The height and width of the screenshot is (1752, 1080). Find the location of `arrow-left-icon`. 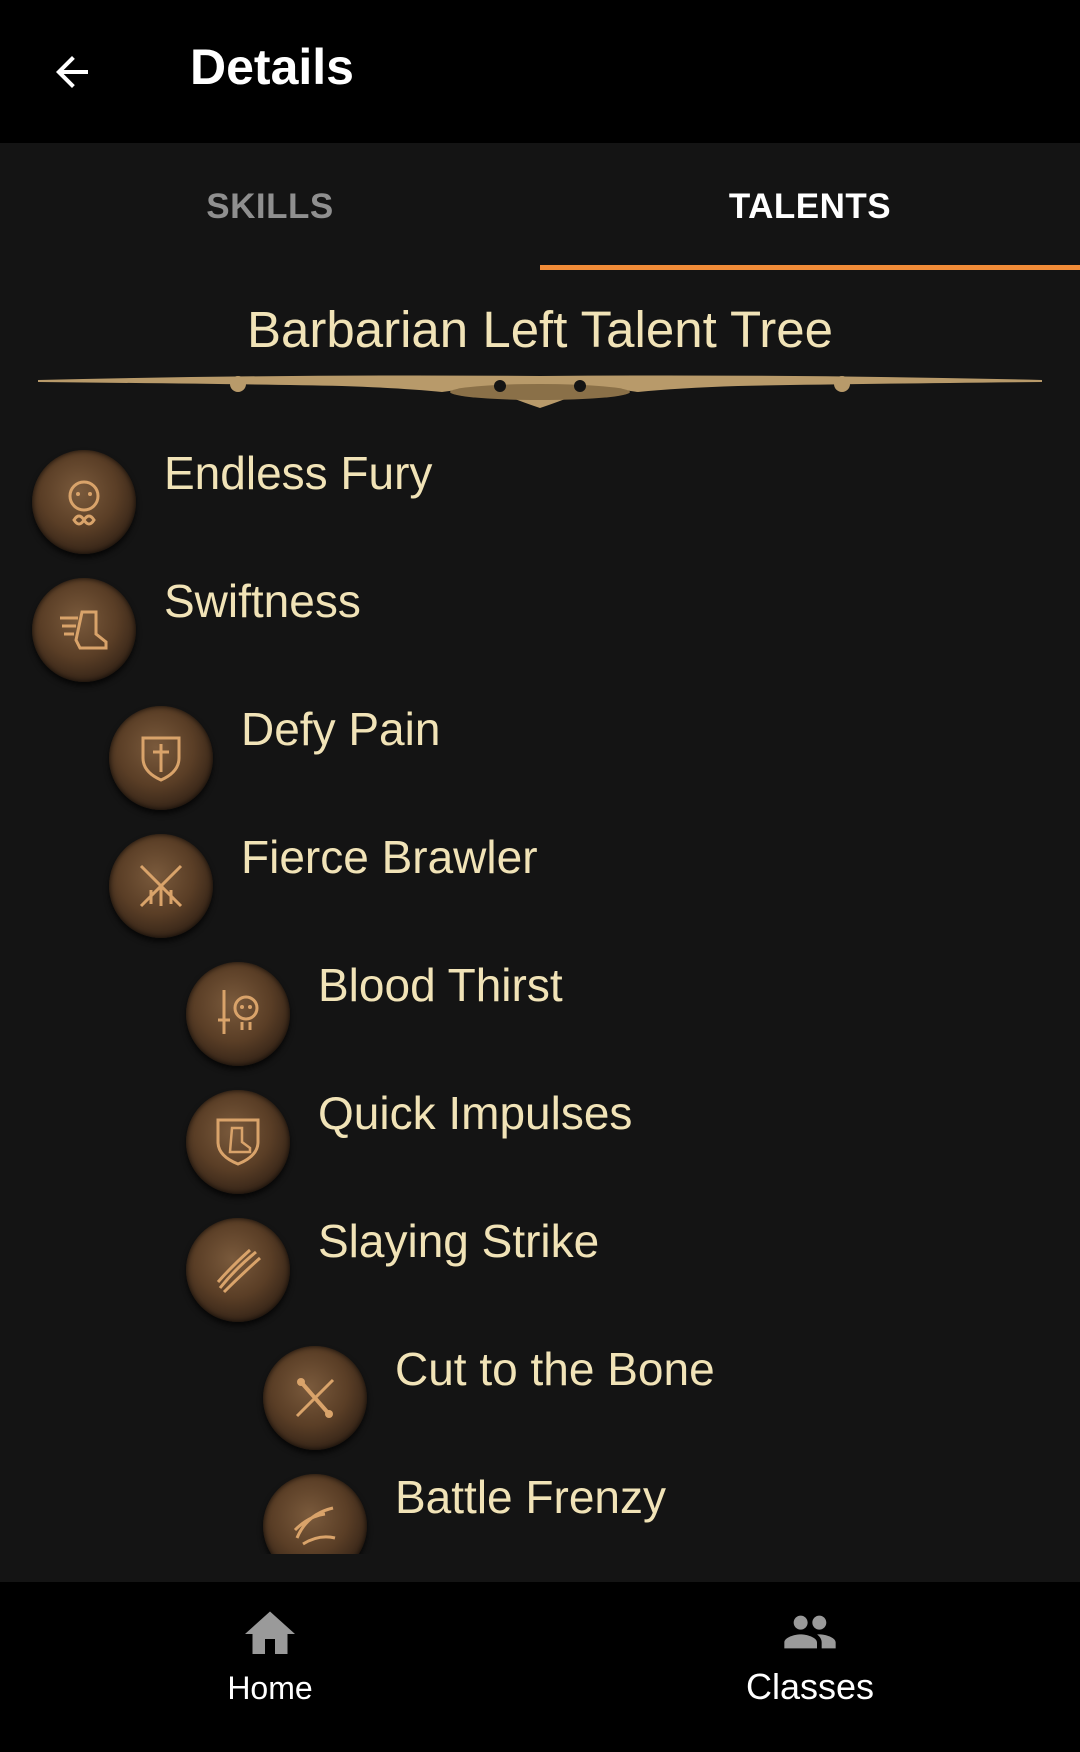

arrow-left-icon is located at coordinates (72, 72).